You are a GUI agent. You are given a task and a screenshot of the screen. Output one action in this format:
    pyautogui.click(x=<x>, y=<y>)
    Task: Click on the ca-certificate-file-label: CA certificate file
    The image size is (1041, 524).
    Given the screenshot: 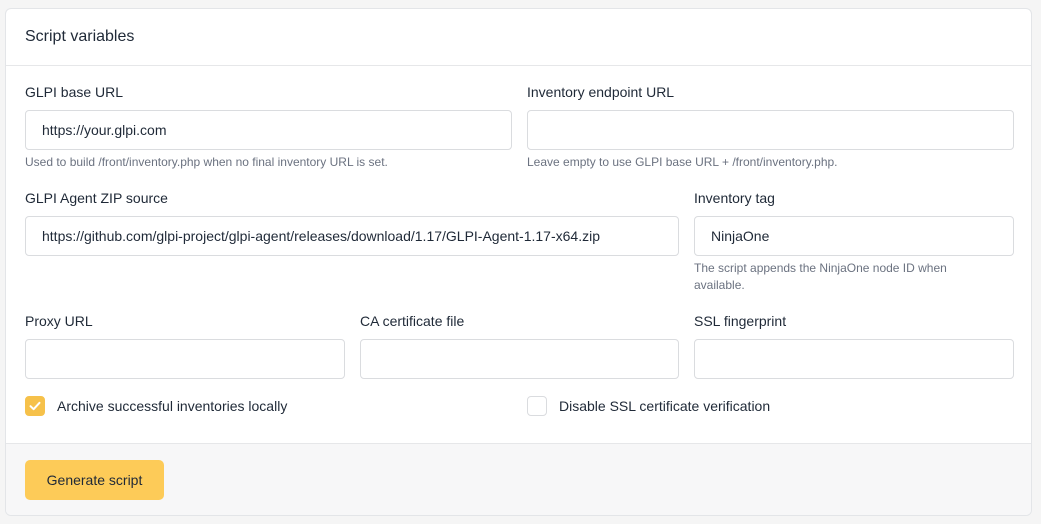 What is the action you would take?
    pyautogui.click(x=412, y=321)
    